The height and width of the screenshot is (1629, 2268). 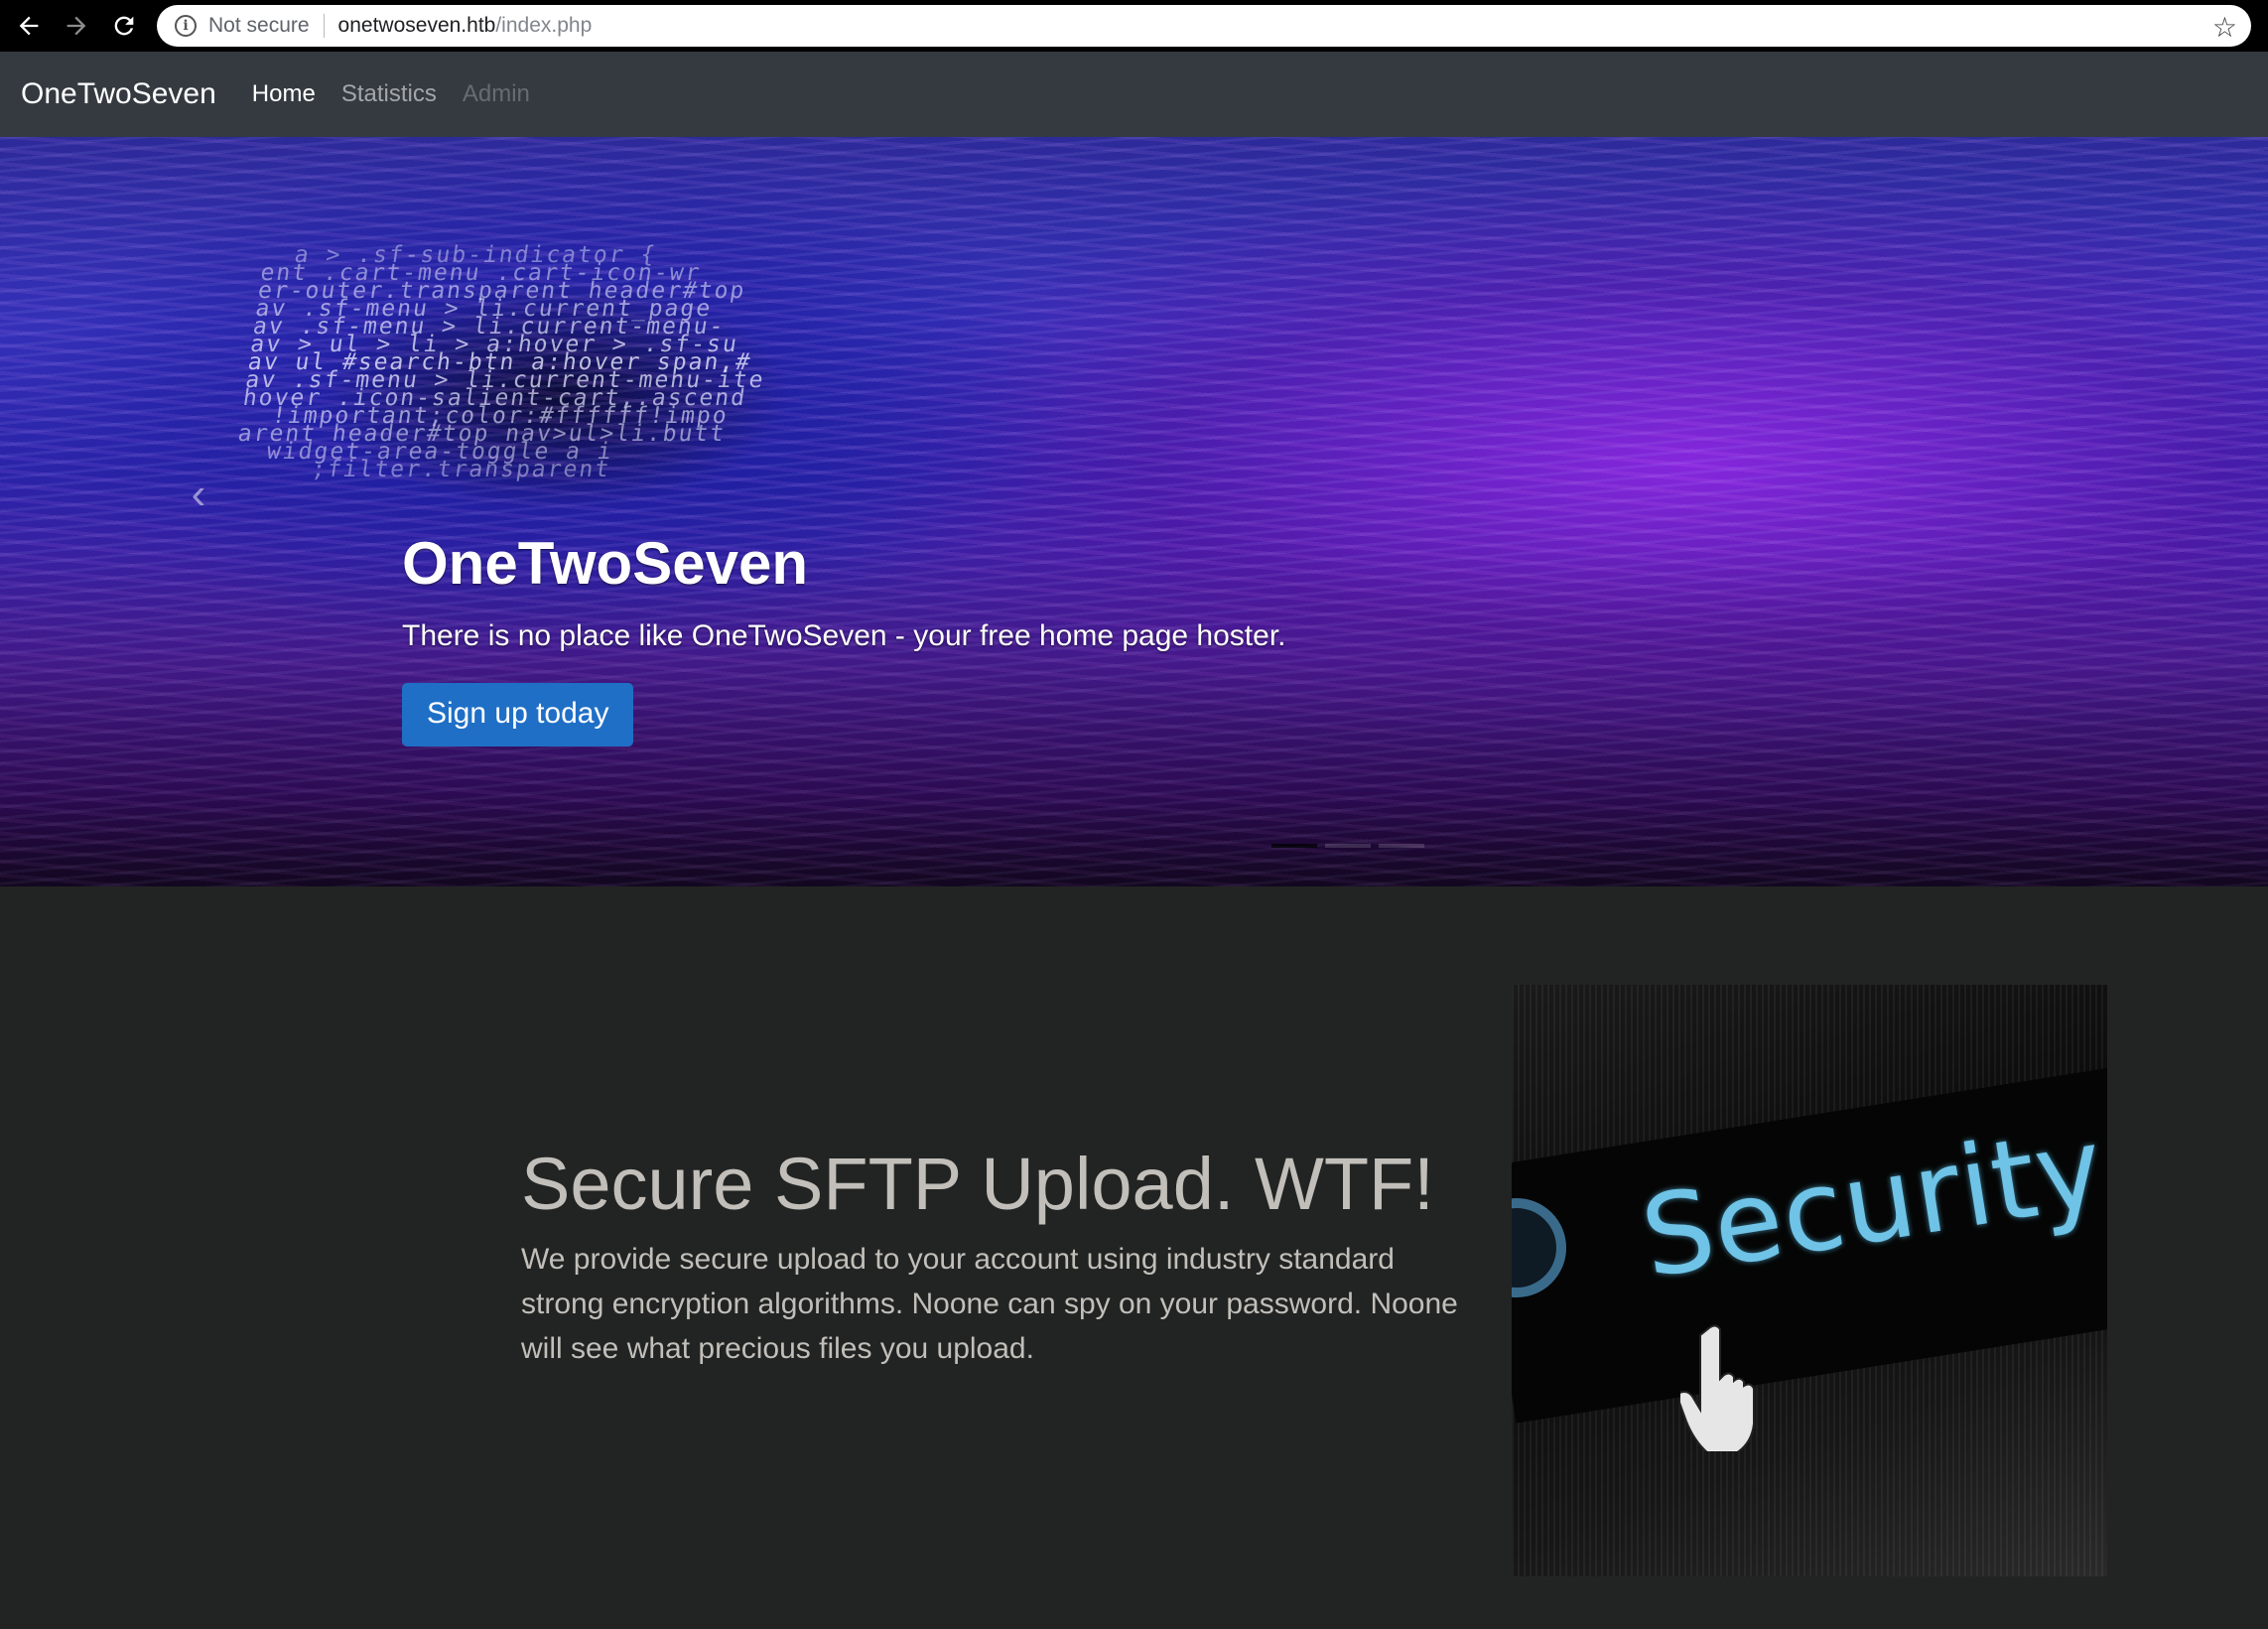 I want to click on forward-button, so click(x=77, y=26).